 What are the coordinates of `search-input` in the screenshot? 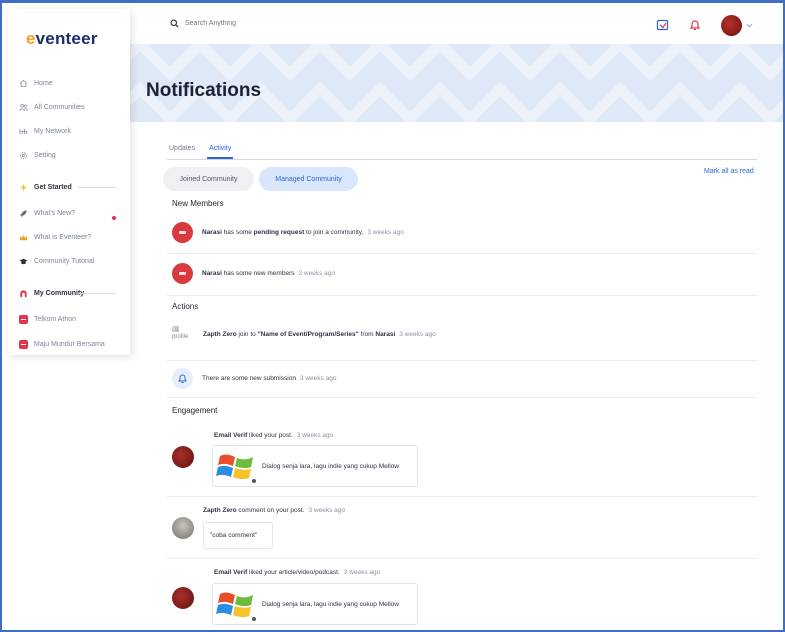 It's located at (255, 23).